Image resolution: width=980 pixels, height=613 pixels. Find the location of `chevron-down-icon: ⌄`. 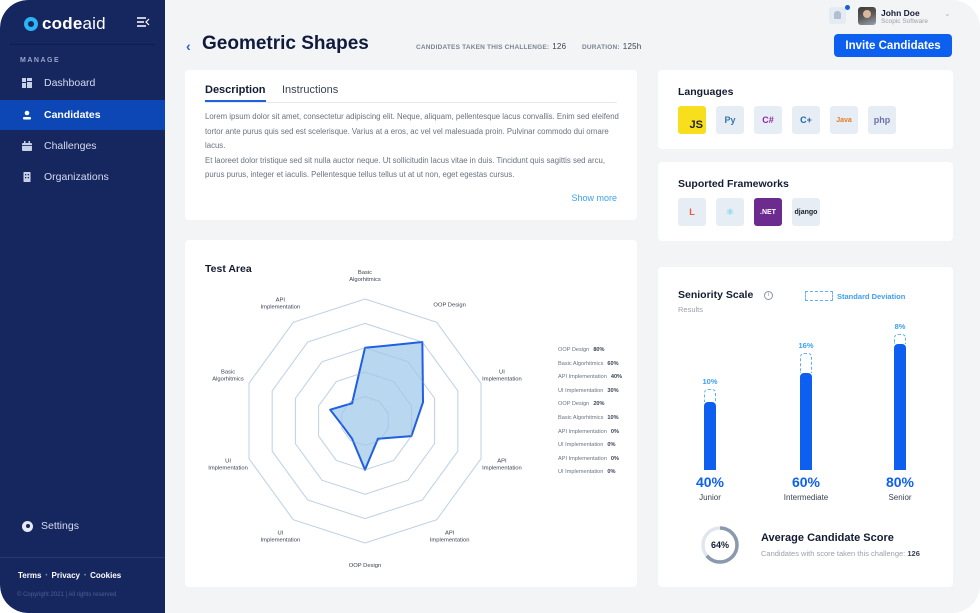

chevron-down-icon: ⌄ is located at coordinates (947, 13).